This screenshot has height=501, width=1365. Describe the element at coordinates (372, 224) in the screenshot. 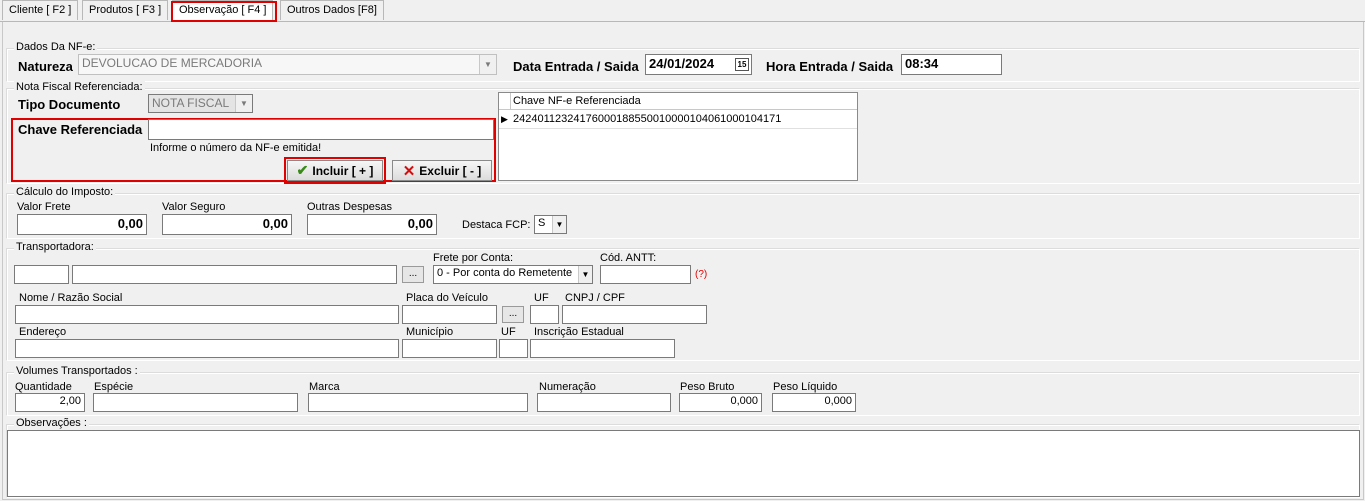

I see `outras-despesas-input: 0,00` at that location.